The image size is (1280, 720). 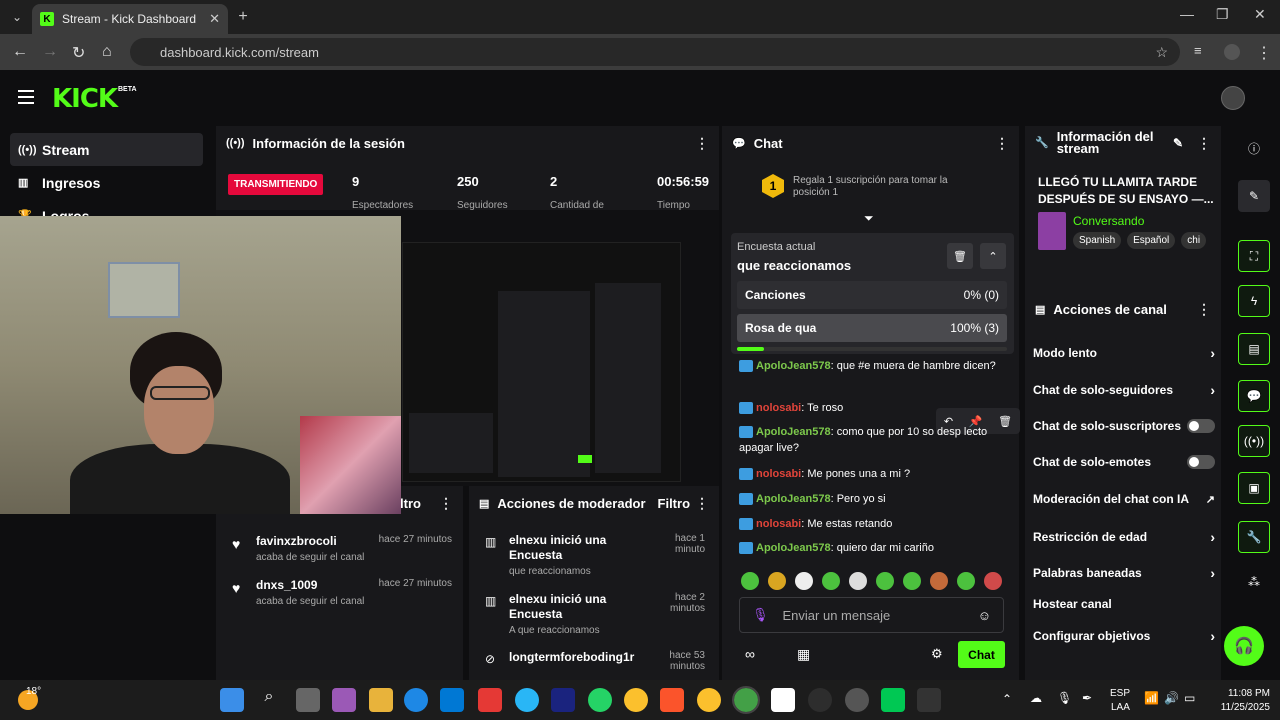 I want to click on search-icon: ⌕, so click(x=269, y=700).